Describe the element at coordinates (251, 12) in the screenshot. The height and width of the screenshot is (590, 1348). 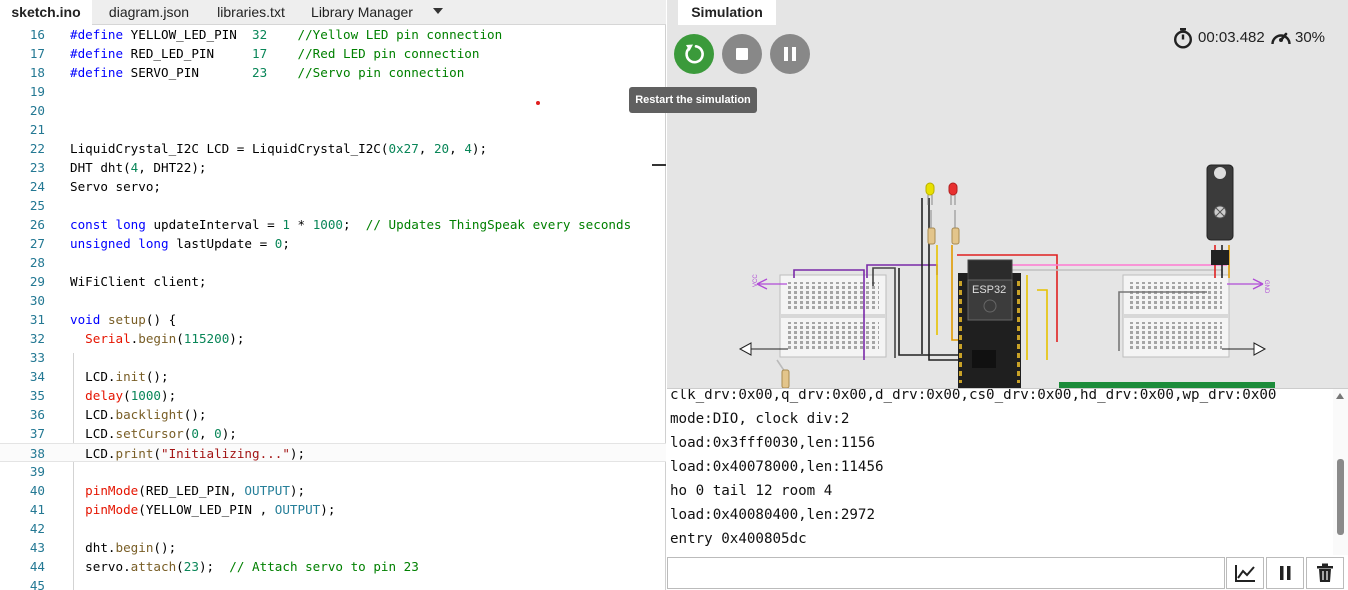
I see `tab-libraries-txt: libraries.txt` at that location.